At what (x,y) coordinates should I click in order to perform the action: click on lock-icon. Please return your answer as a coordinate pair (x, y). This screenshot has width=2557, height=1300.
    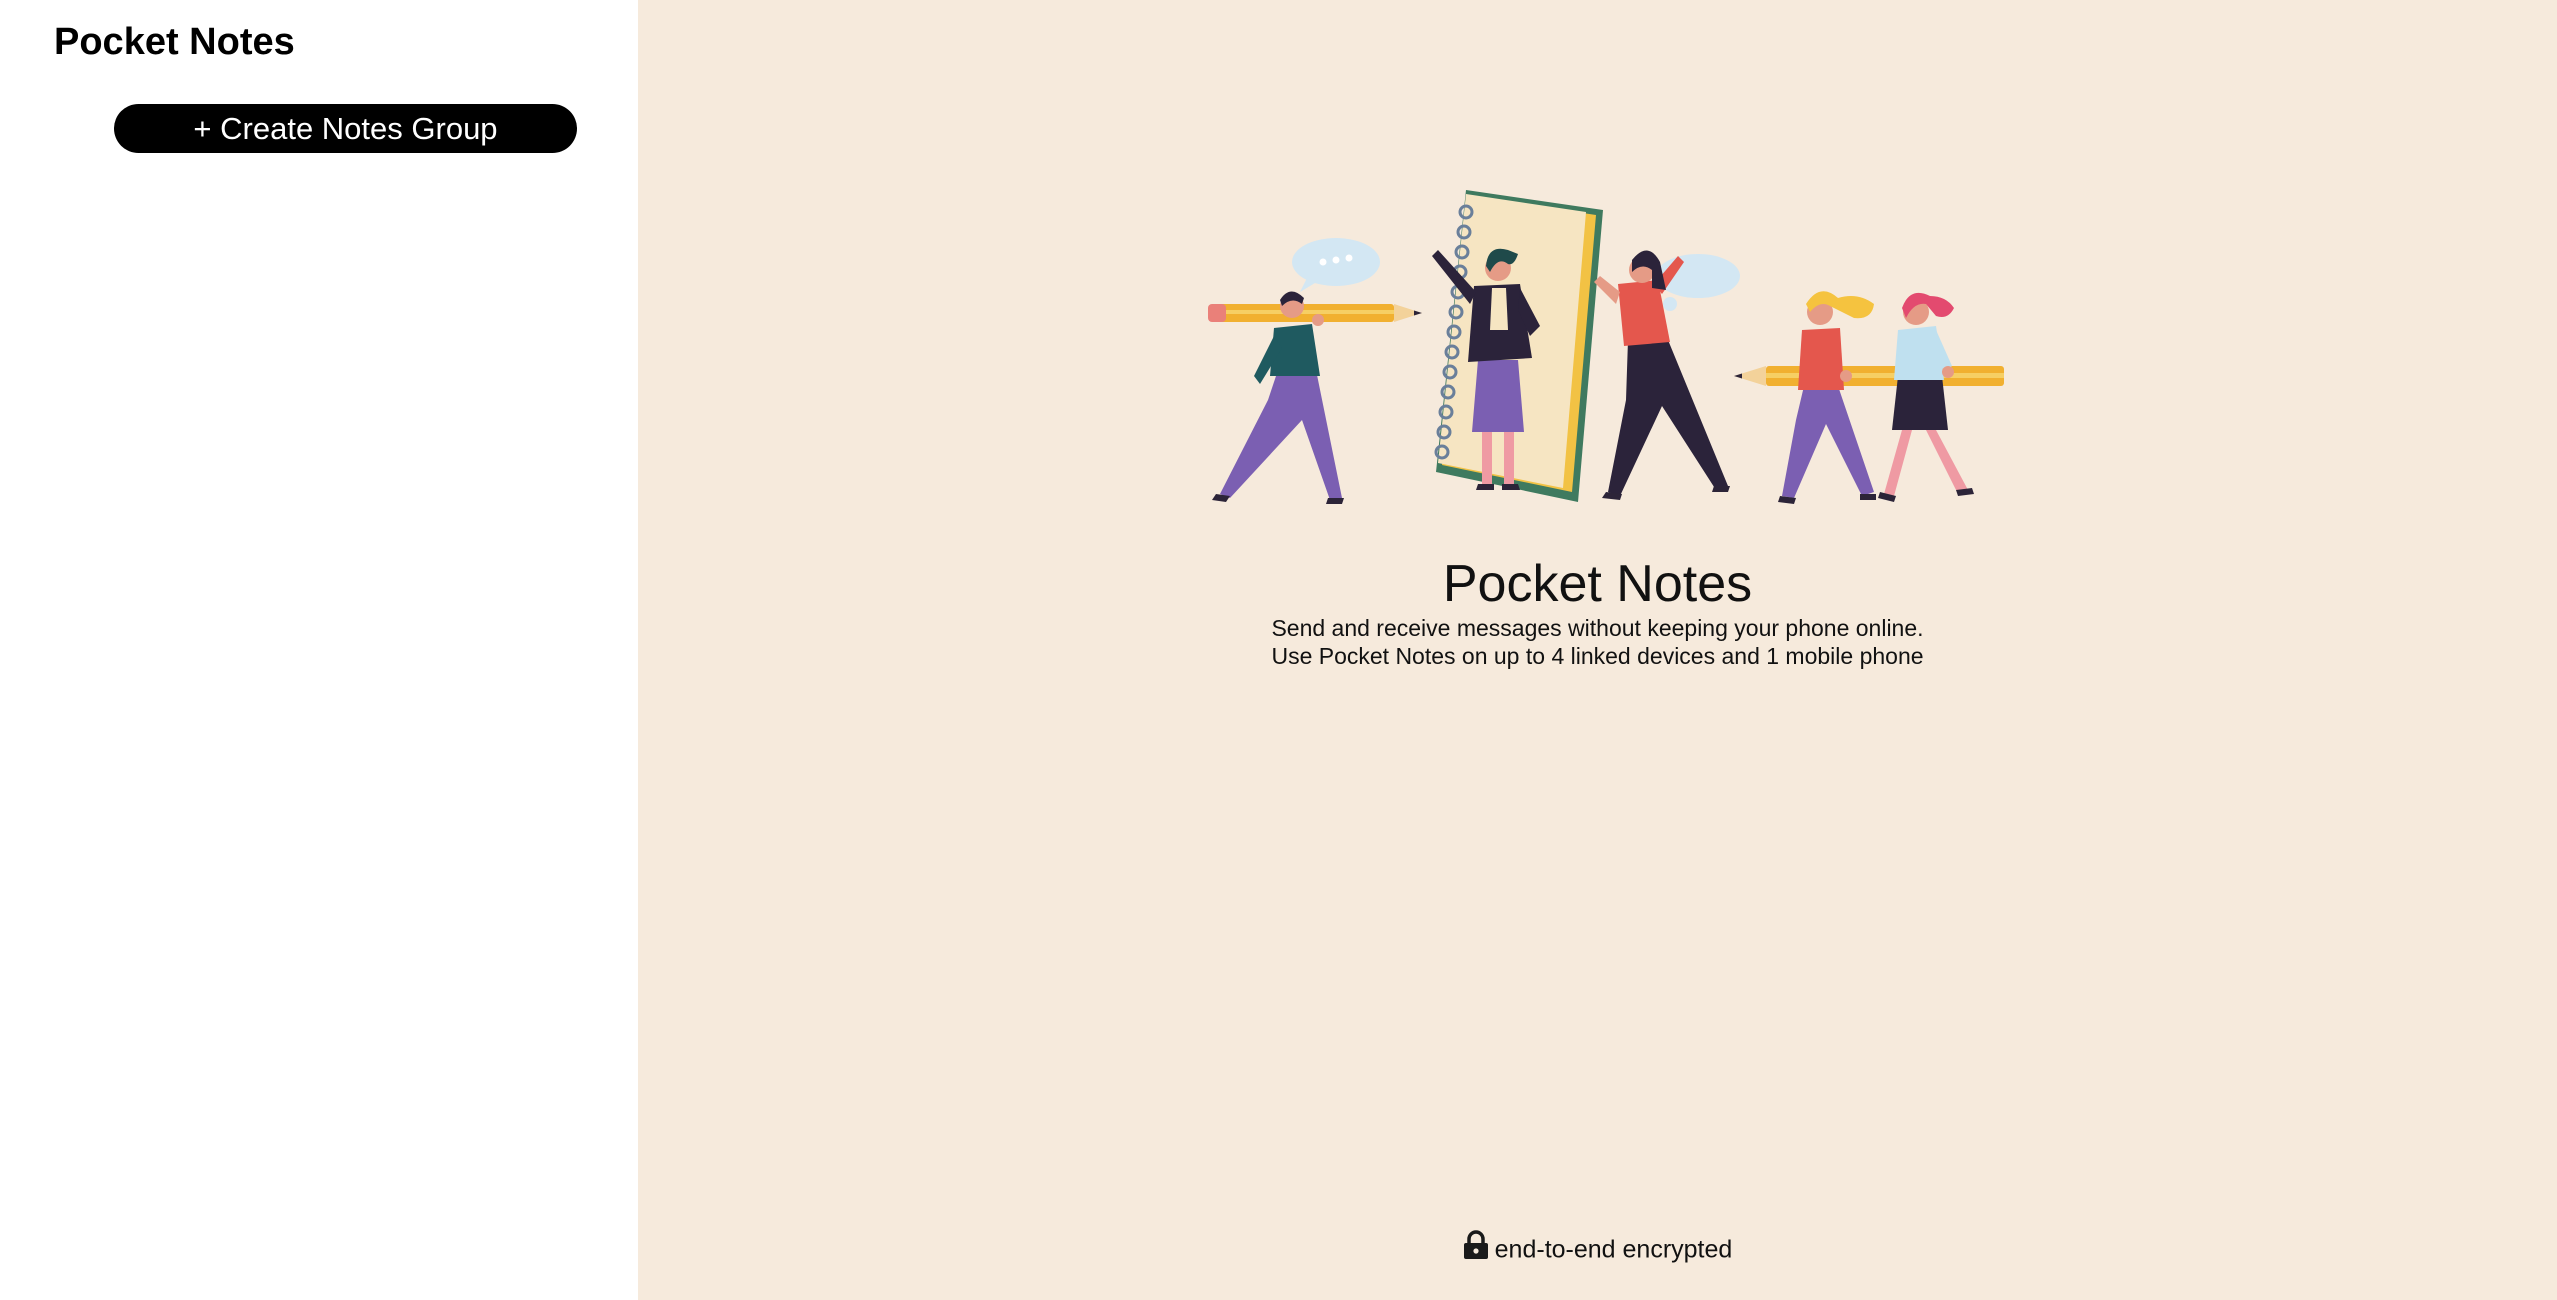
    Looking at the image, I should click on (1475, 1245).